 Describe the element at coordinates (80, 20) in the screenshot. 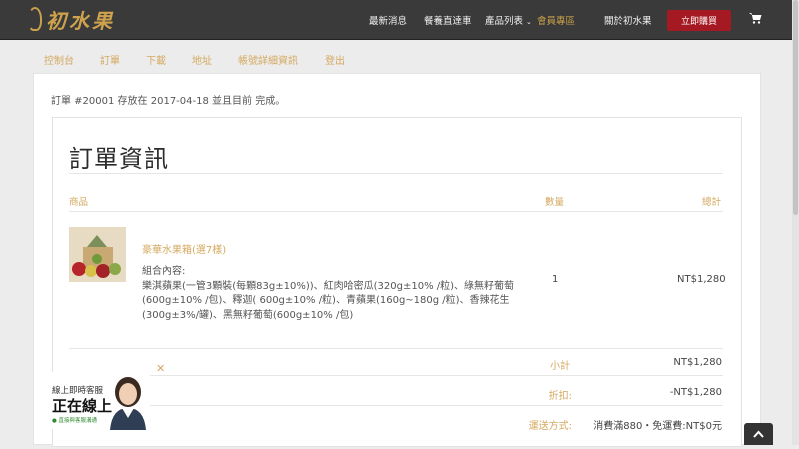

I see `logo-text: 初水果` at that location.